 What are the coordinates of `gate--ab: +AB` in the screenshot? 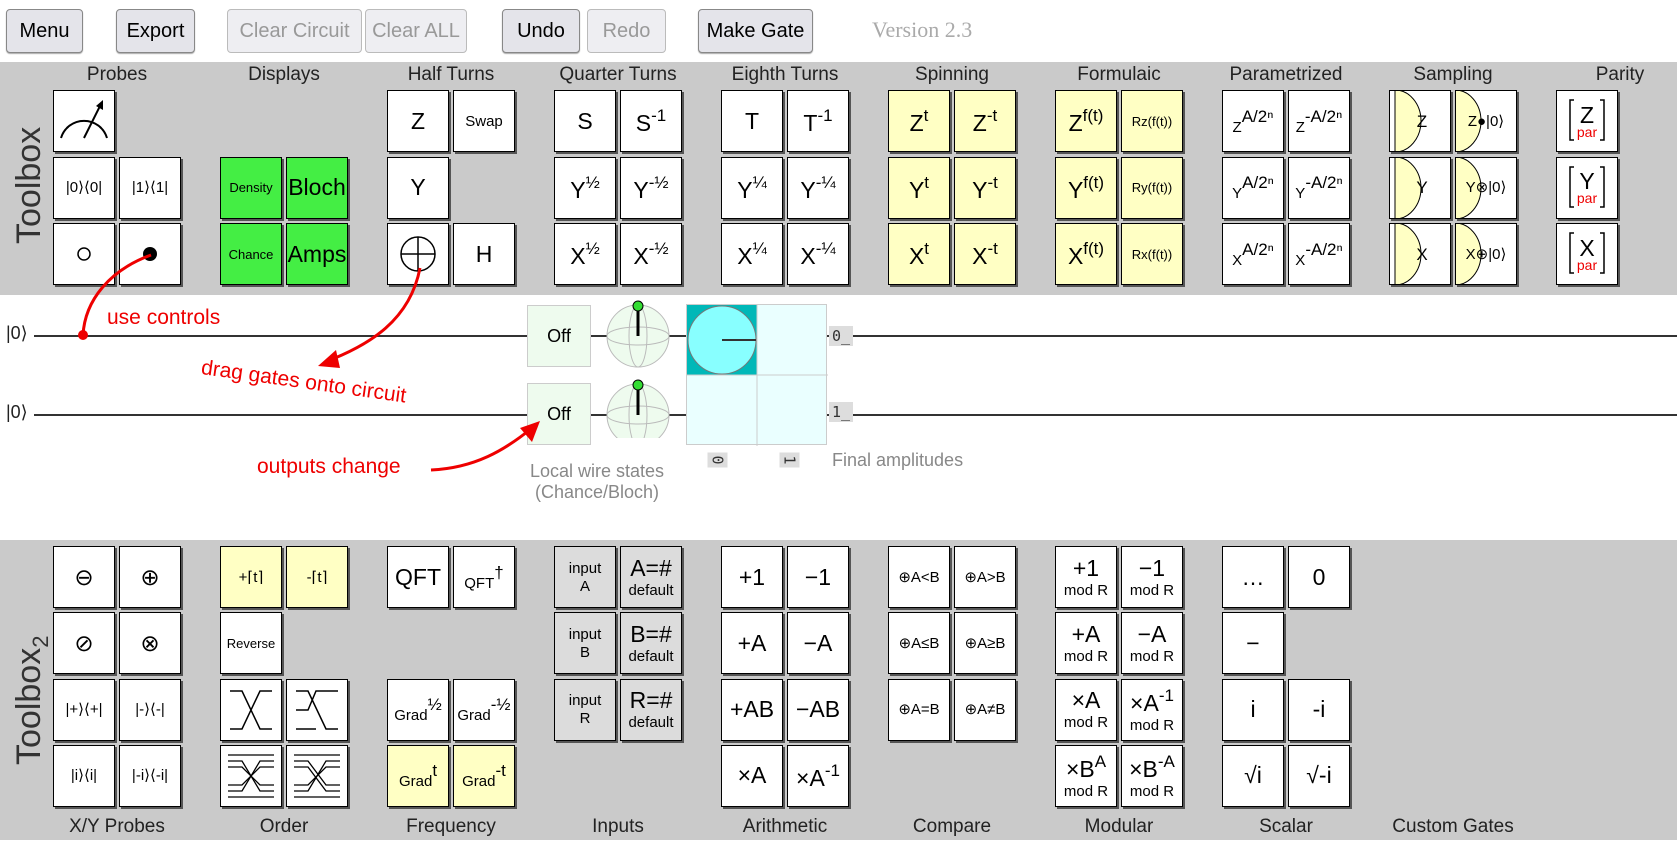 It's located at (752, 709).